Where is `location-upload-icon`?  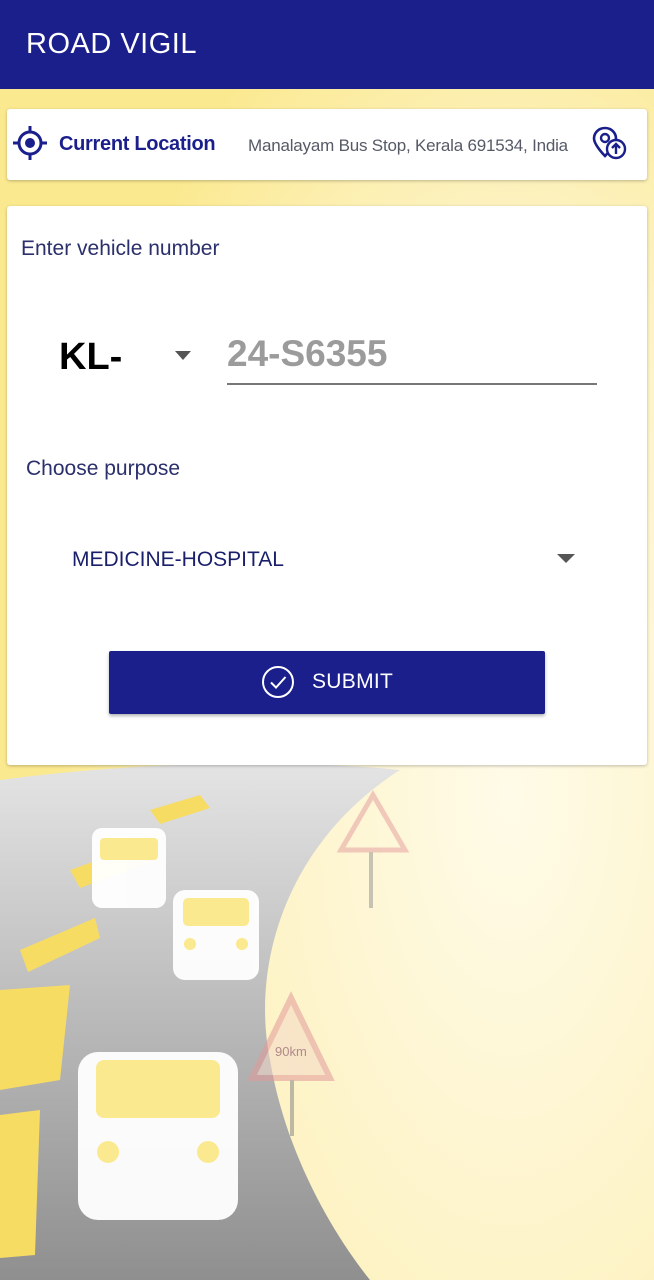 location-upload-icon is located at coordinates (609, 143).